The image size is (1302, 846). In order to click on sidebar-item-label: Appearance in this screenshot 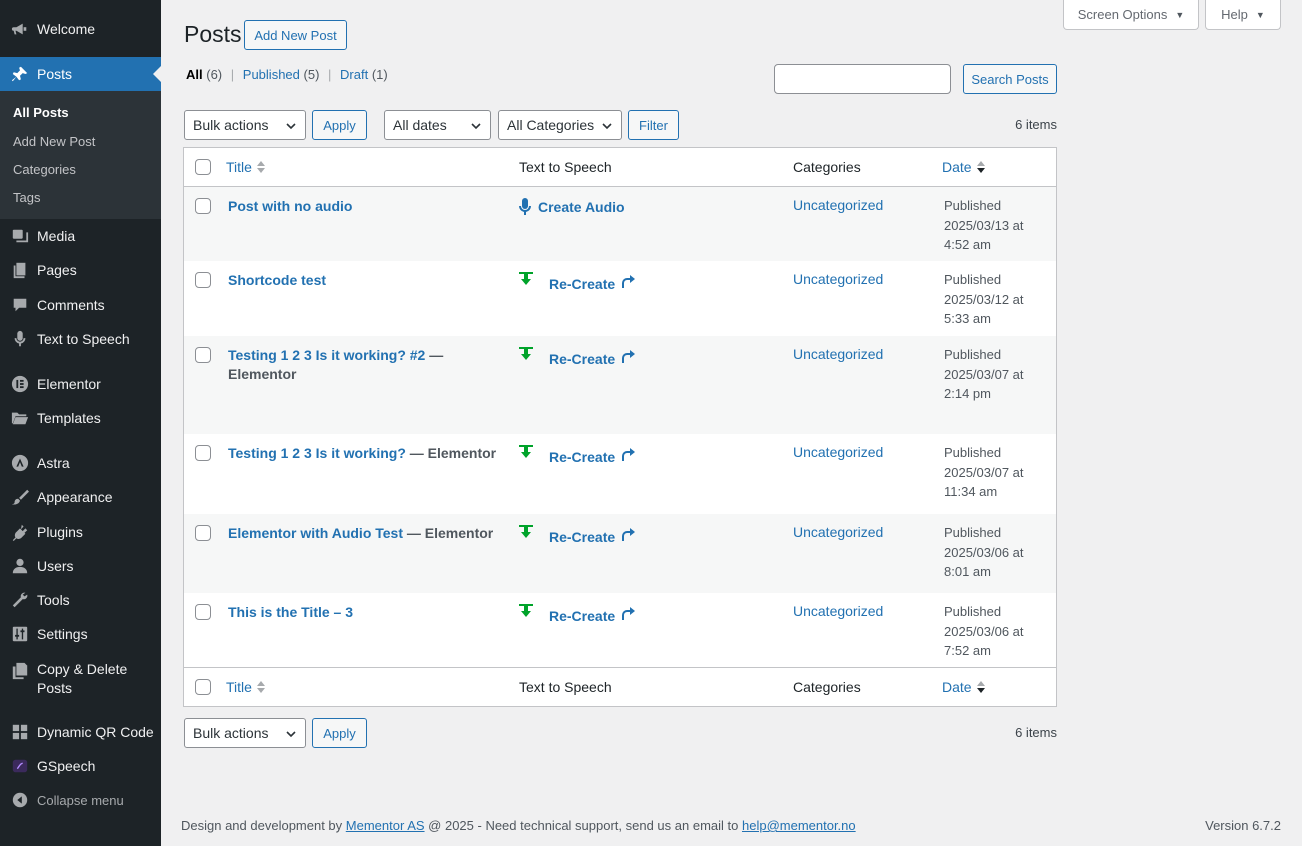, I will do `click(75, 497)`.